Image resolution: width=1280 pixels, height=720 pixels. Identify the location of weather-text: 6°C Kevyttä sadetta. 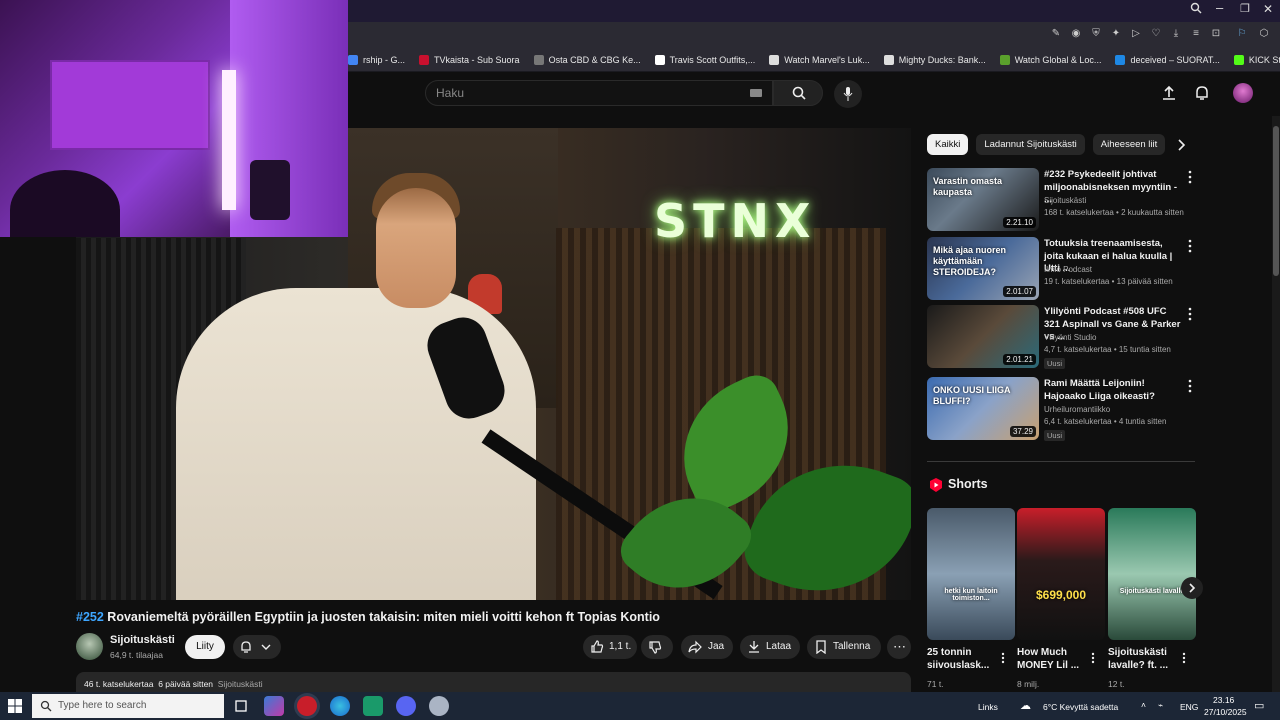
(1080, 707).